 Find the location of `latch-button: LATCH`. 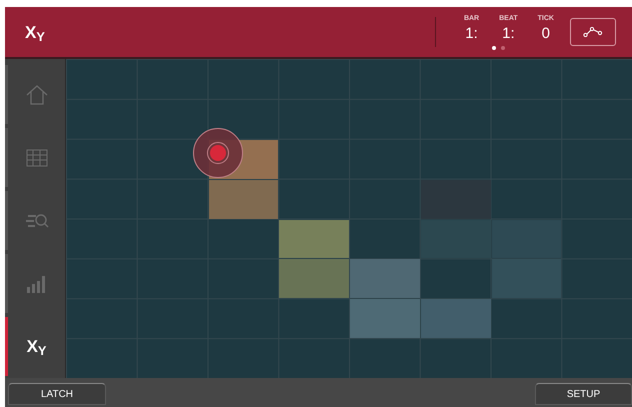

latch-button: LATCH is located at coordinates (57, 394).